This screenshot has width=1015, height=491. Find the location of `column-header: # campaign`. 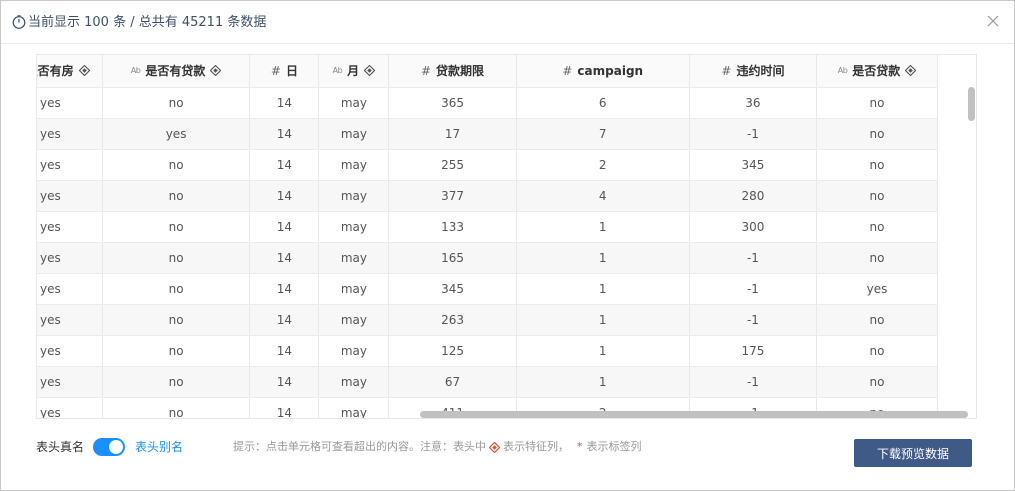

column-header: # campaign is located at coordinates (603, 71).